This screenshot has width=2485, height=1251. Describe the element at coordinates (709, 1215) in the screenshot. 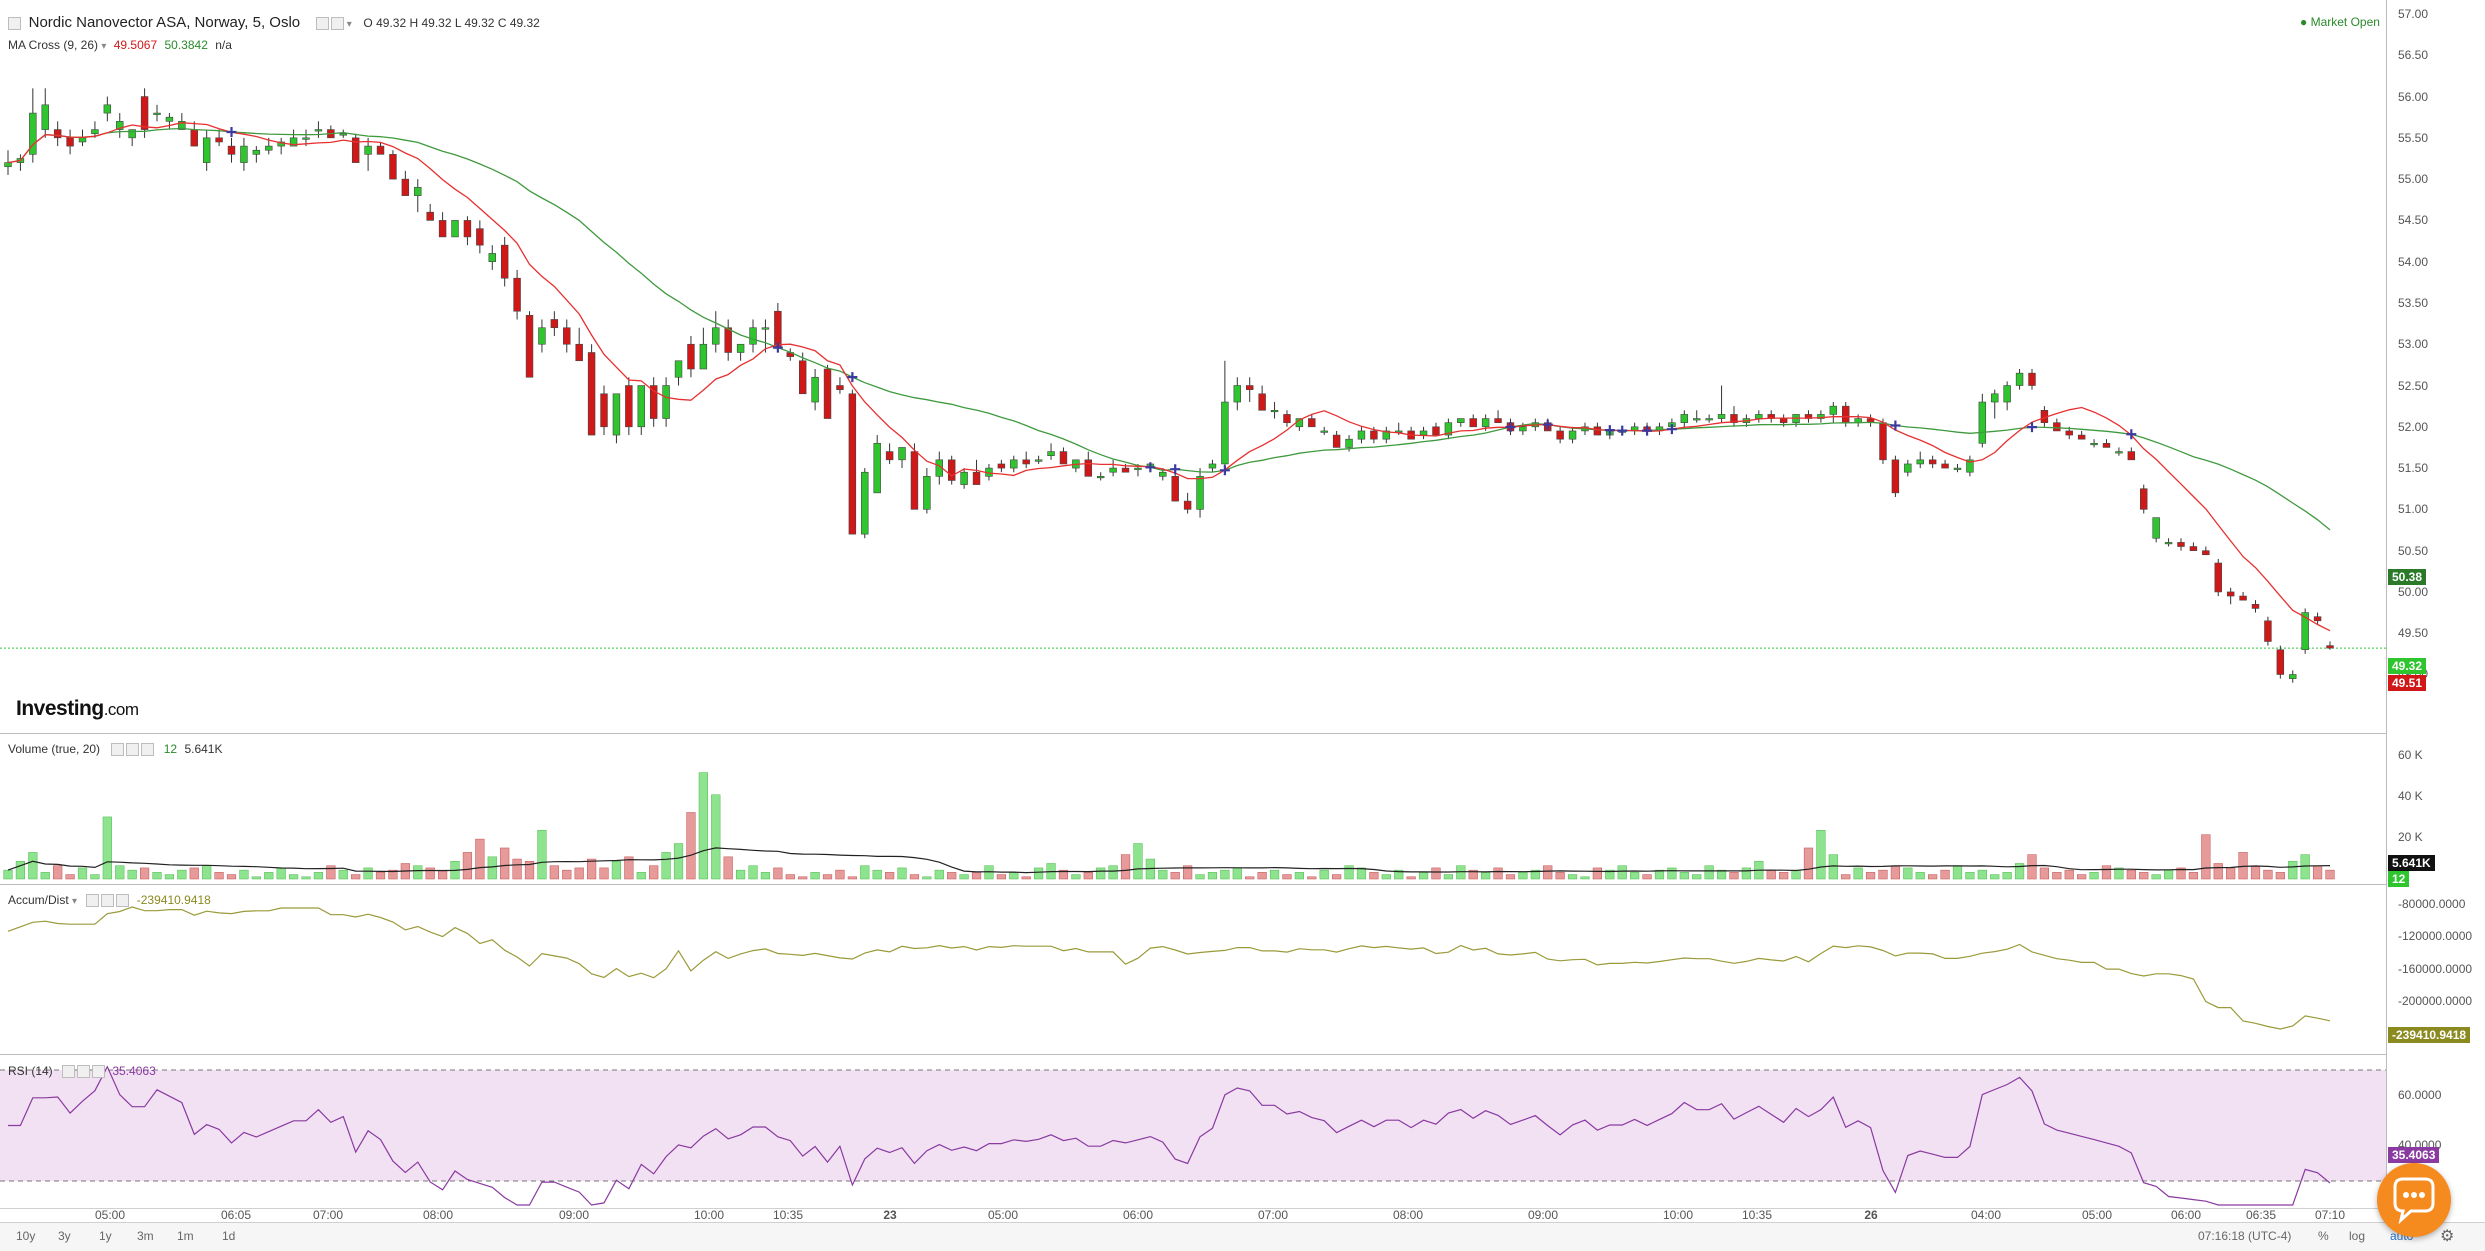

I see `time-tick-label: 10:00` at that location.